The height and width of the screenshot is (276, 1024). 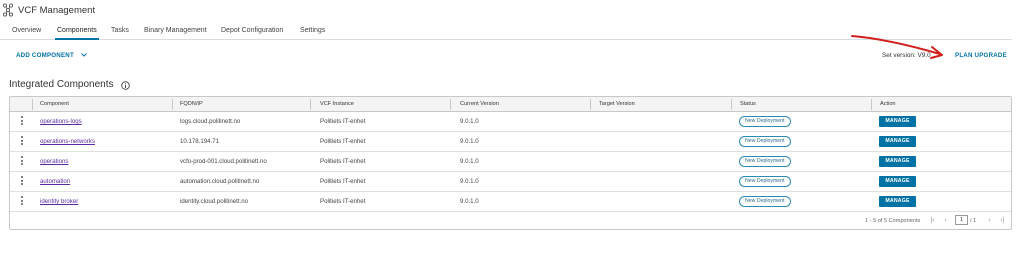 I want to click on fqdn-cell: 10.178.194.71, so click(x=199, y=141).